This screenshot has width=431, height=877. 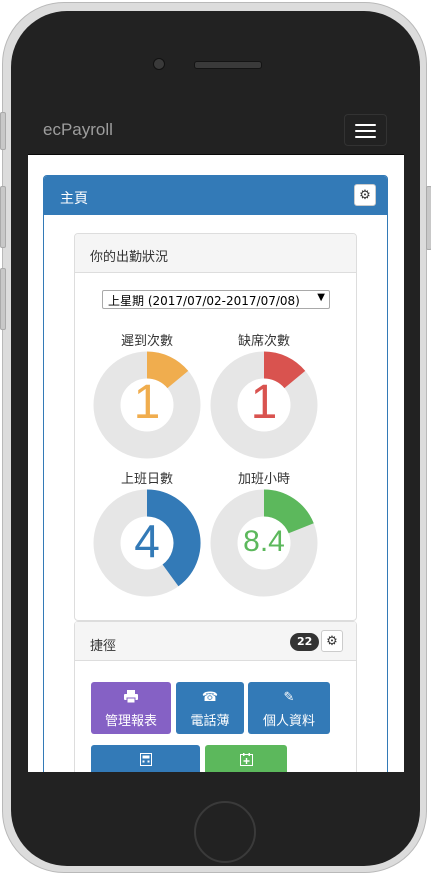 I want to click on shortcut-label: 個人資料, so click(x=288, y=721).